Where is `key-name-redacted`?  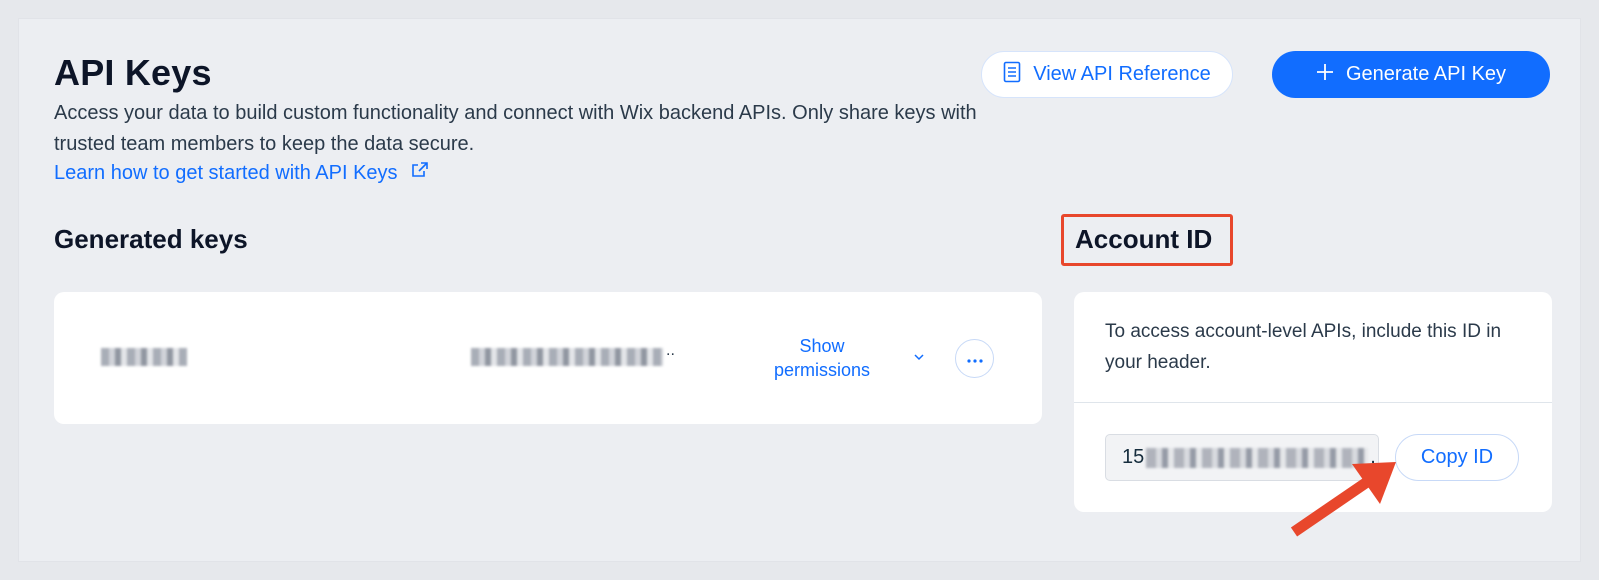
key-name-redacted is located at coordinates (144, 357).